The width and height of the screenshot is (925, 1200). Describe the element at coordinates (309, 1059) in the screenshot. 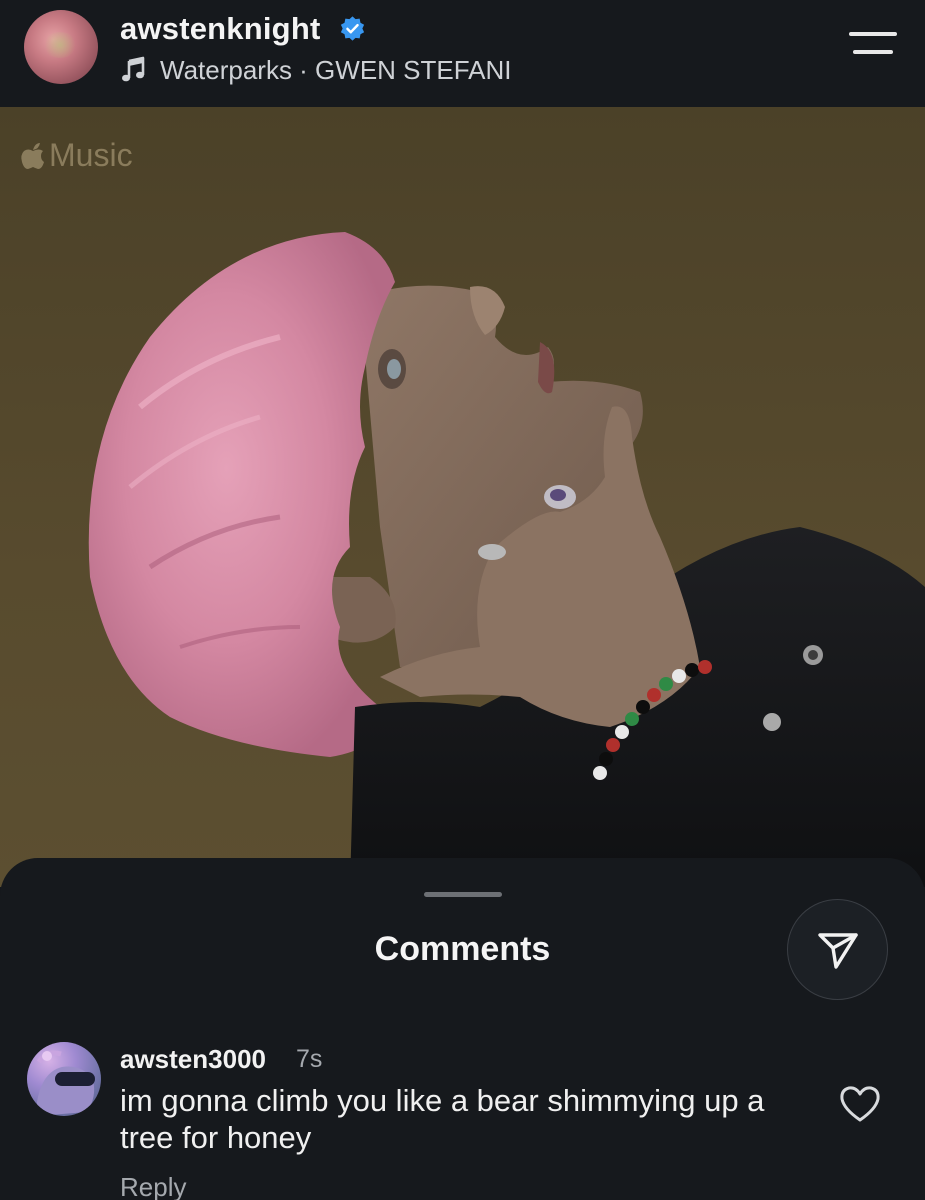

I see `comment-time: 7s` at that location.